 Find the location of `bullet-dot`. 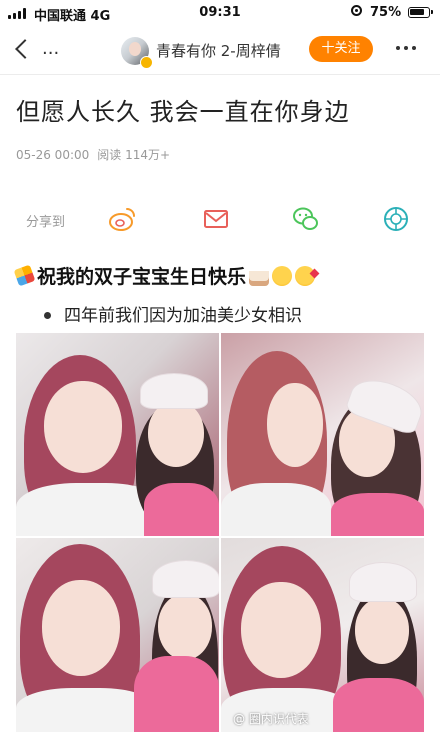

bullet-dot is located at coordinates (47, 315).